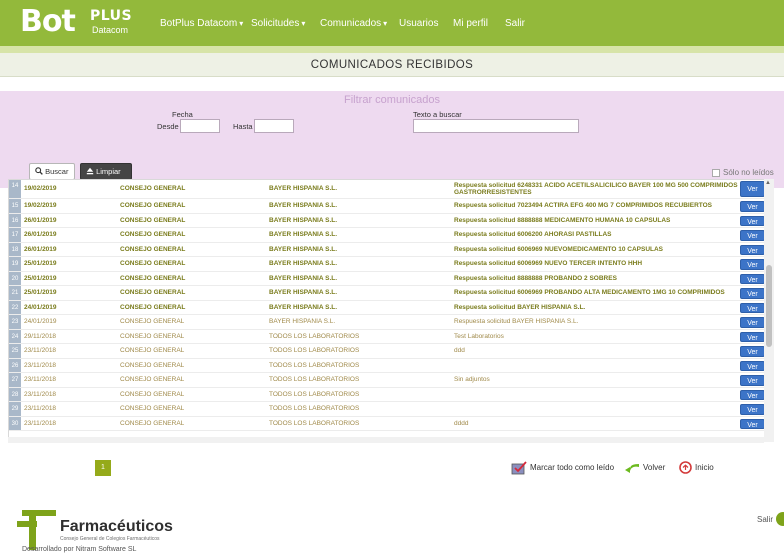  Describe the element at coordinates (632, 468) in the screenshot. I see `back-arrow-icon` at that location.